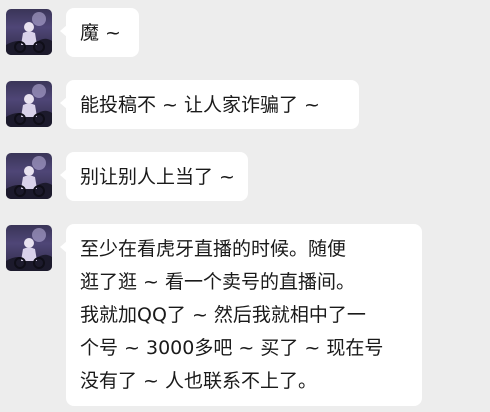  Describe the element at coordinates (223, 315) in the screenshot. I see `message-text-line: 我就加QQ了 ~ 然后我就相中了一` at that location.